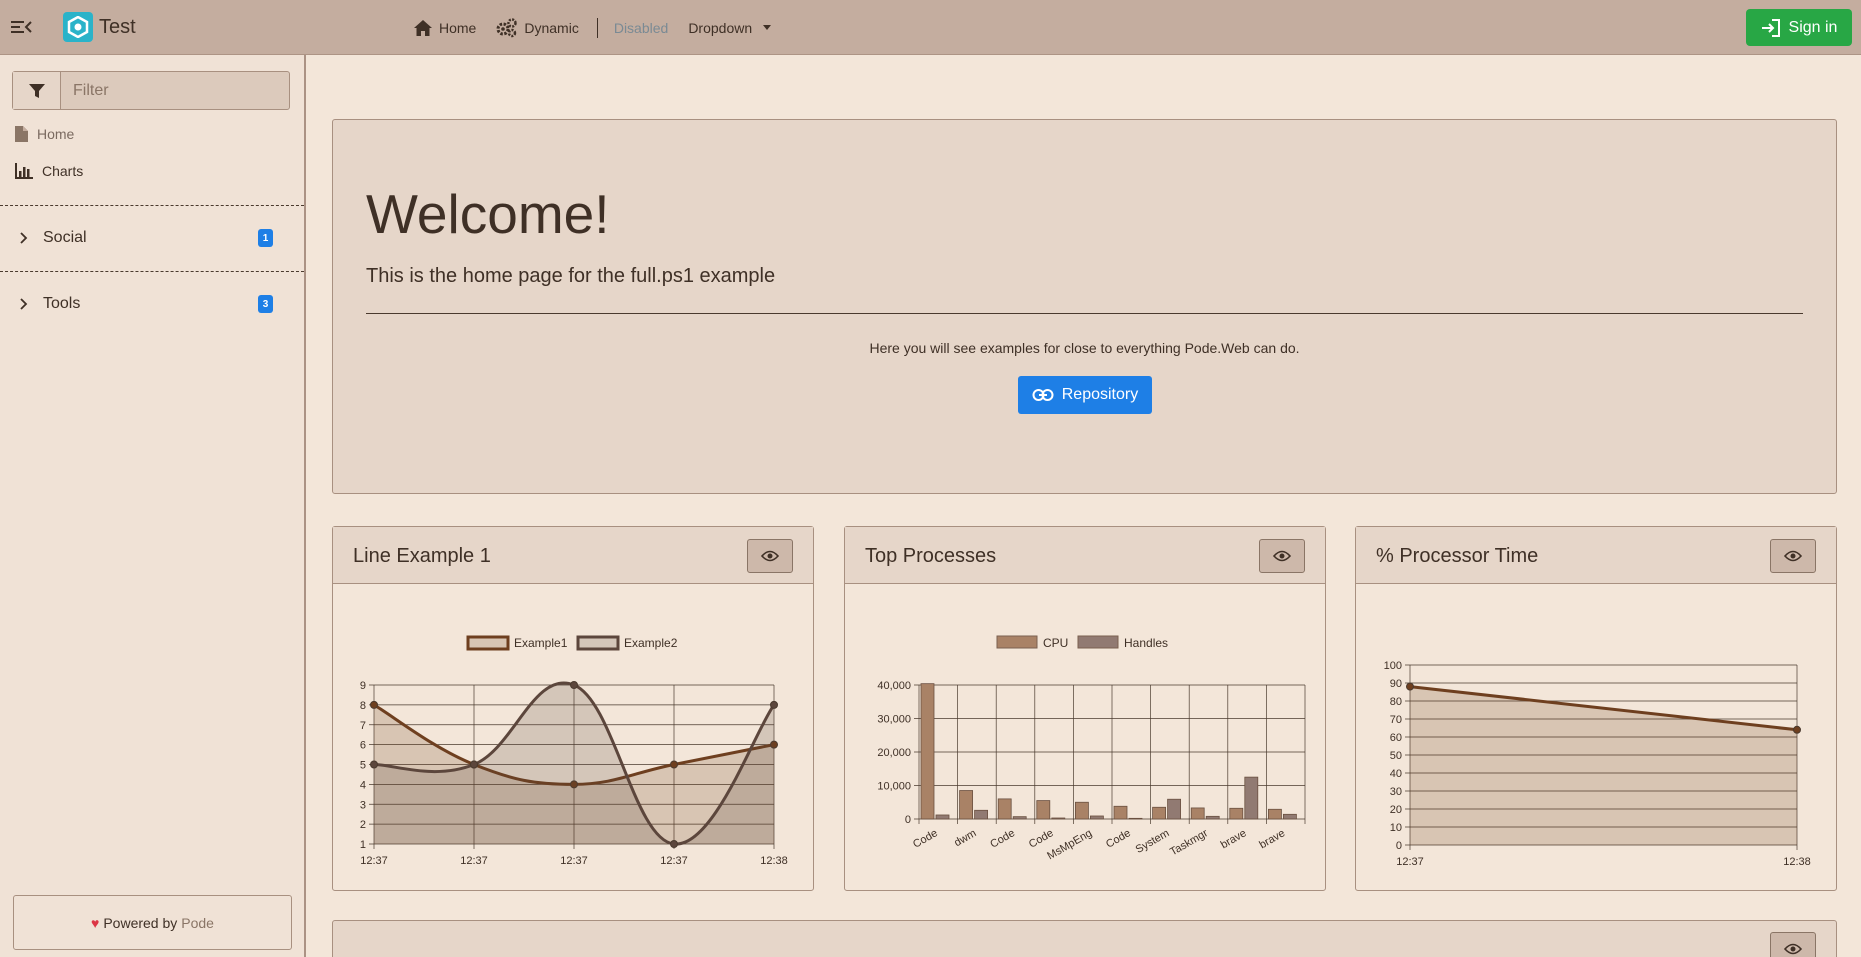 The height and width of the screenshot is (957, 1861). Describe the element at coordinates (363, 845) in the screenshot. I see `y-tick-label: 1` at that location.